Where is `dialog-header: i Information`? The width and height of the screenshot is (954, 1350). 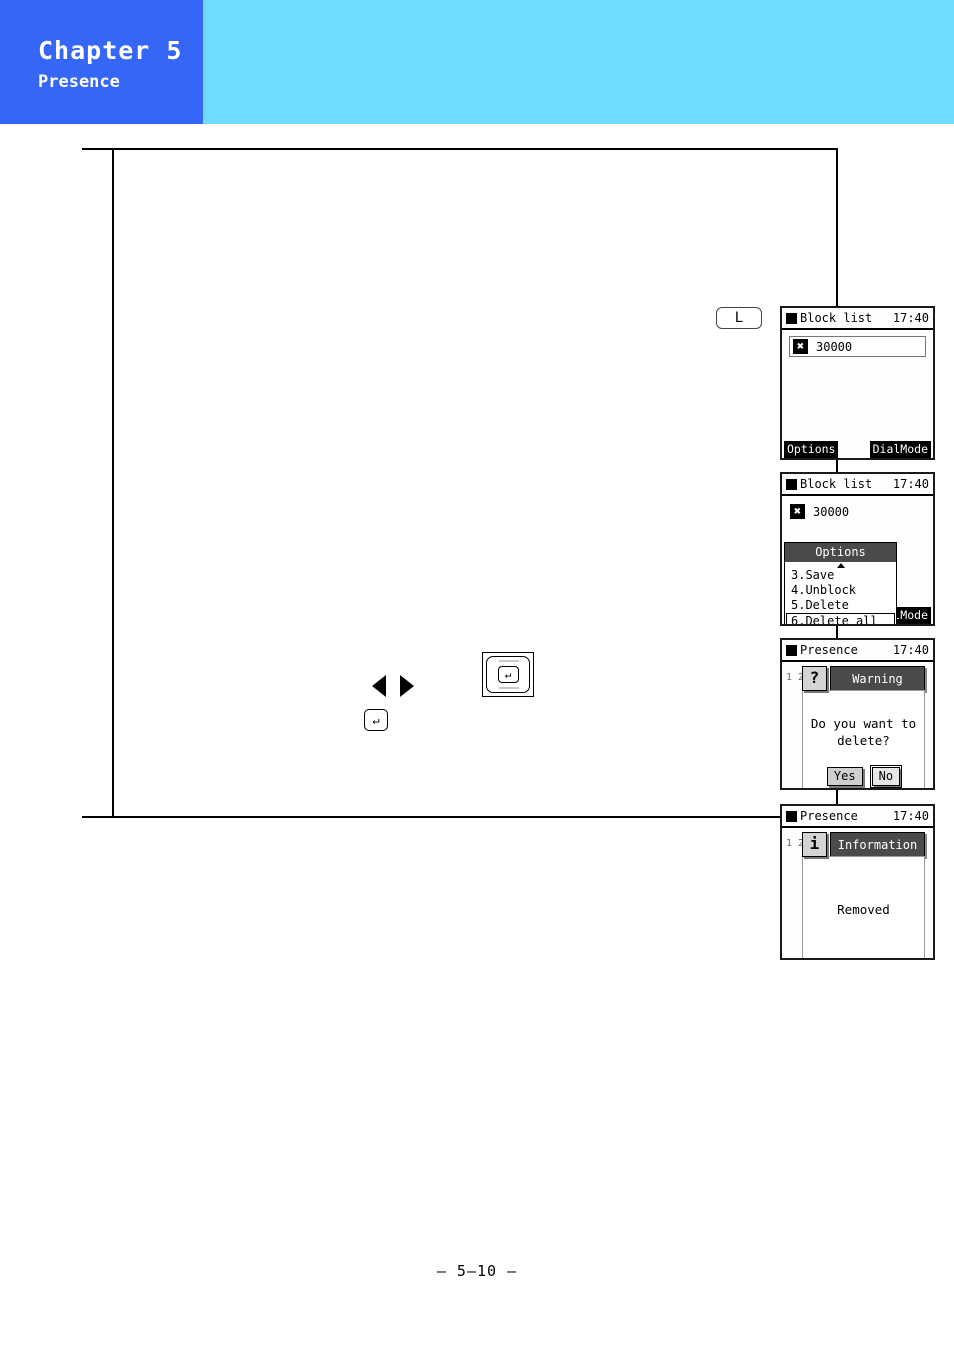 dialog-header: i Information is located at coordinates (863, 844).